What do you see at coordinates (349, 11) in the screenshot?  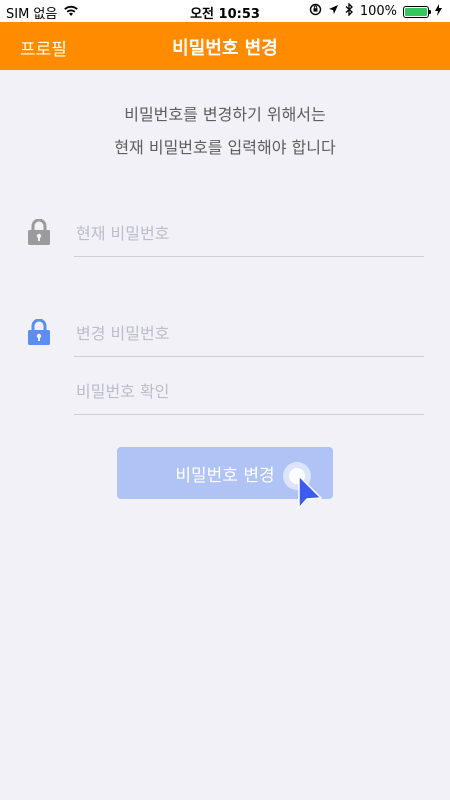 I see `bluetooth-icon` at bounding box center [349, 11].